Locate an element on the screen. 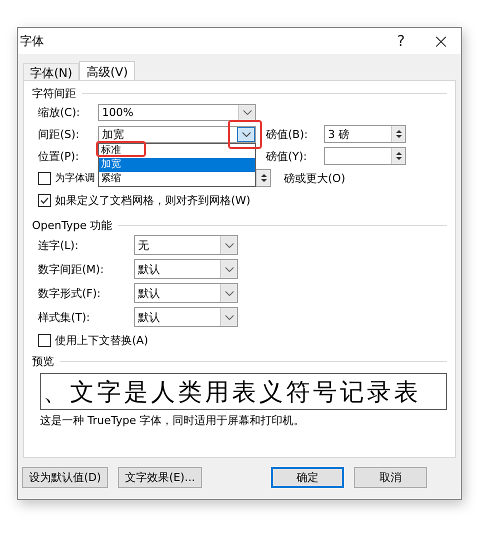 This screenshot has width=481, height=548. section-heading: 字符间距 is located at coordinates (54, 93).